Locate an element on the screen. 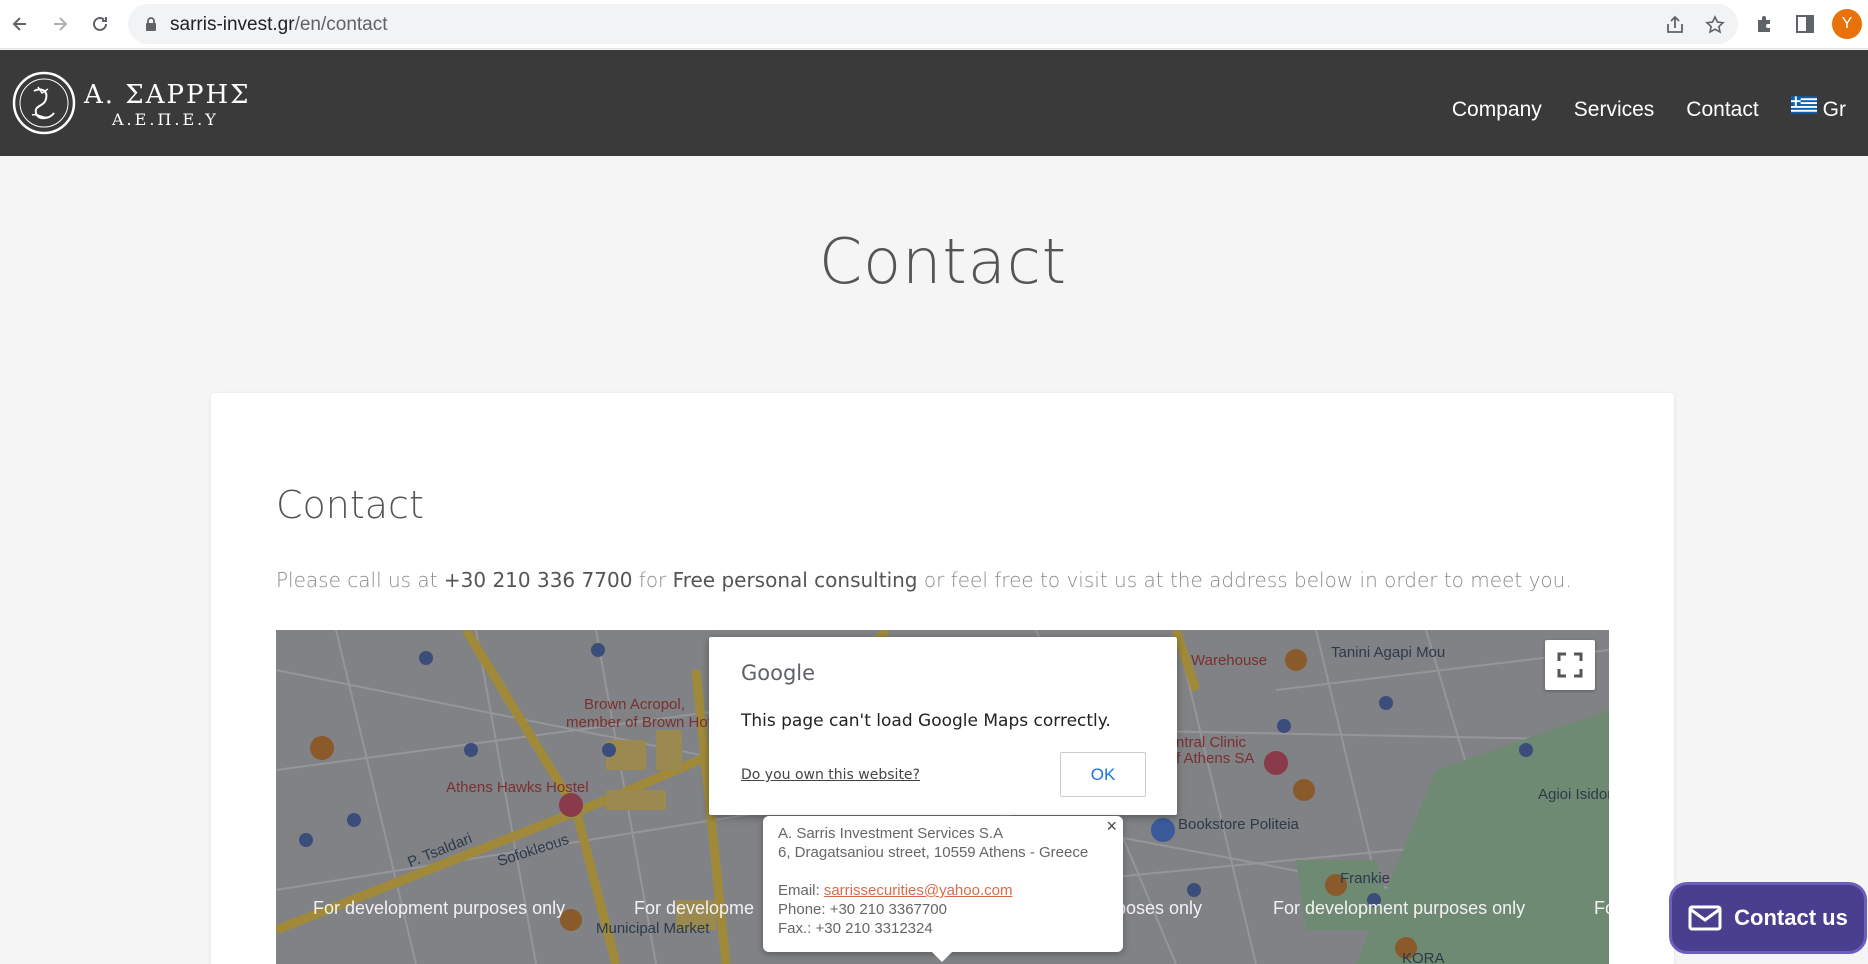 The image size is (1868, 964). back-arrow-icon is located at coordinates (19, 24).